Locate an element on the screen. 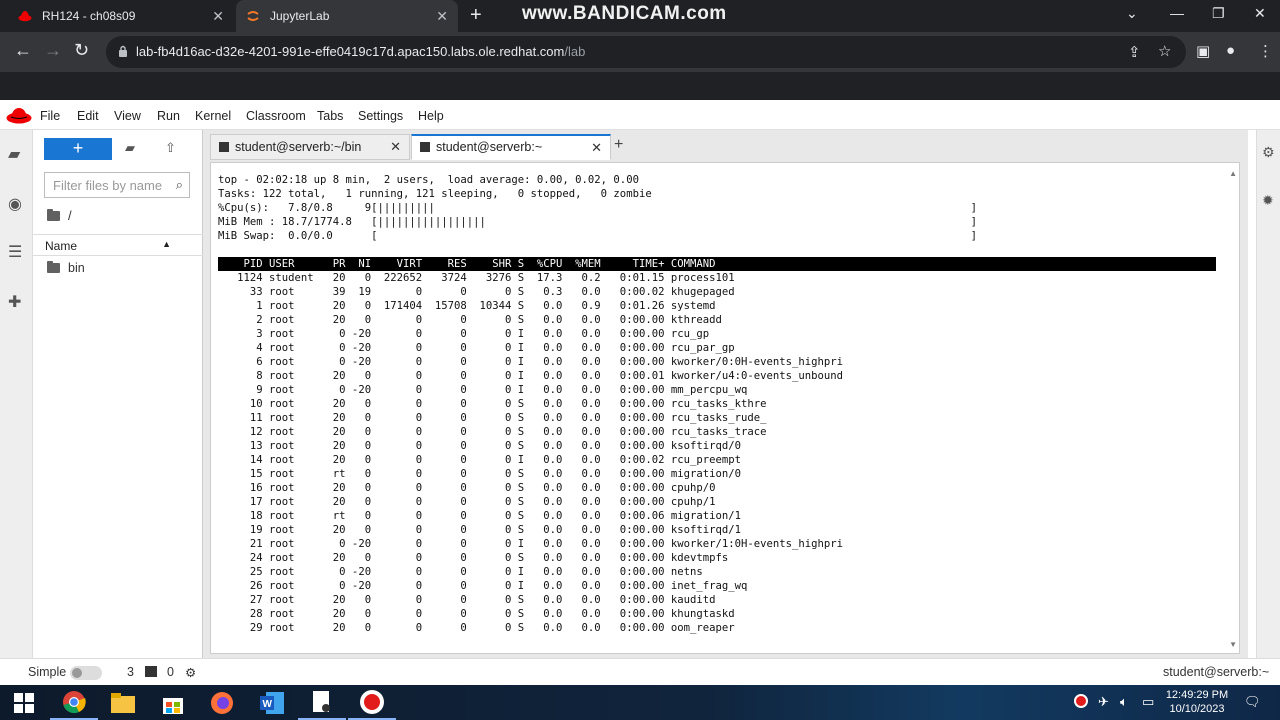 The width and height of the screenshot is (1280, 720). jupyter-icon is located at coordinates (253, 16).